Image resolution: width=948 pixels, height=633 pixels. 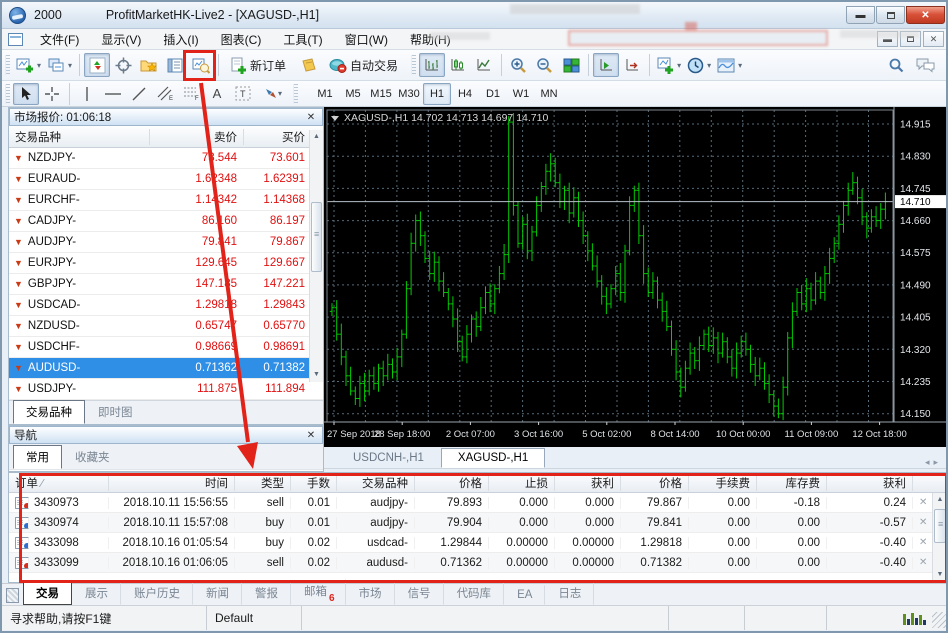 What do you see at coordinates (172, 482) in the screenshot?
I see `orders-column-header: 时间` at bounding box center [172, 482].